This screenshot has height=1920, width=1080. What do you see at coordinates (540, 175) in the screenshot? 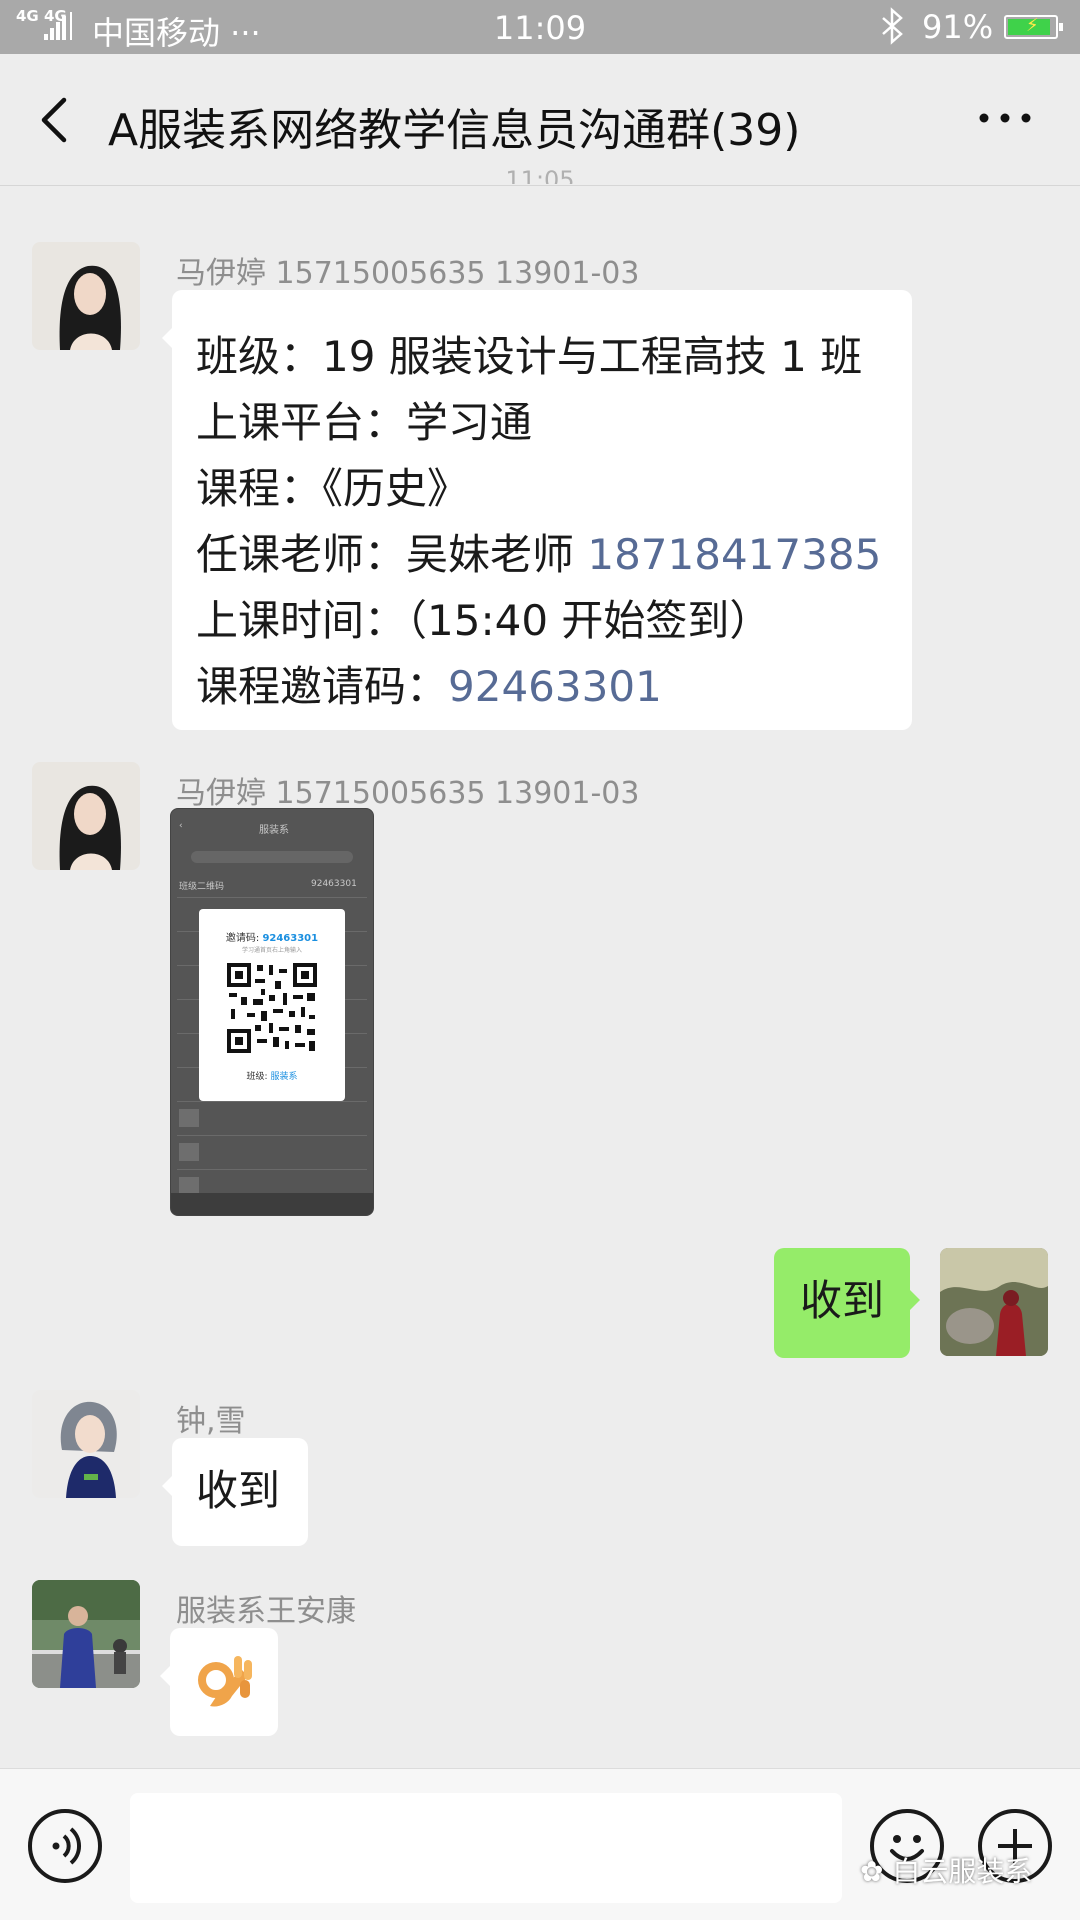
I see `timestamp-partial: 11:05` at bounding box center [540, 175].